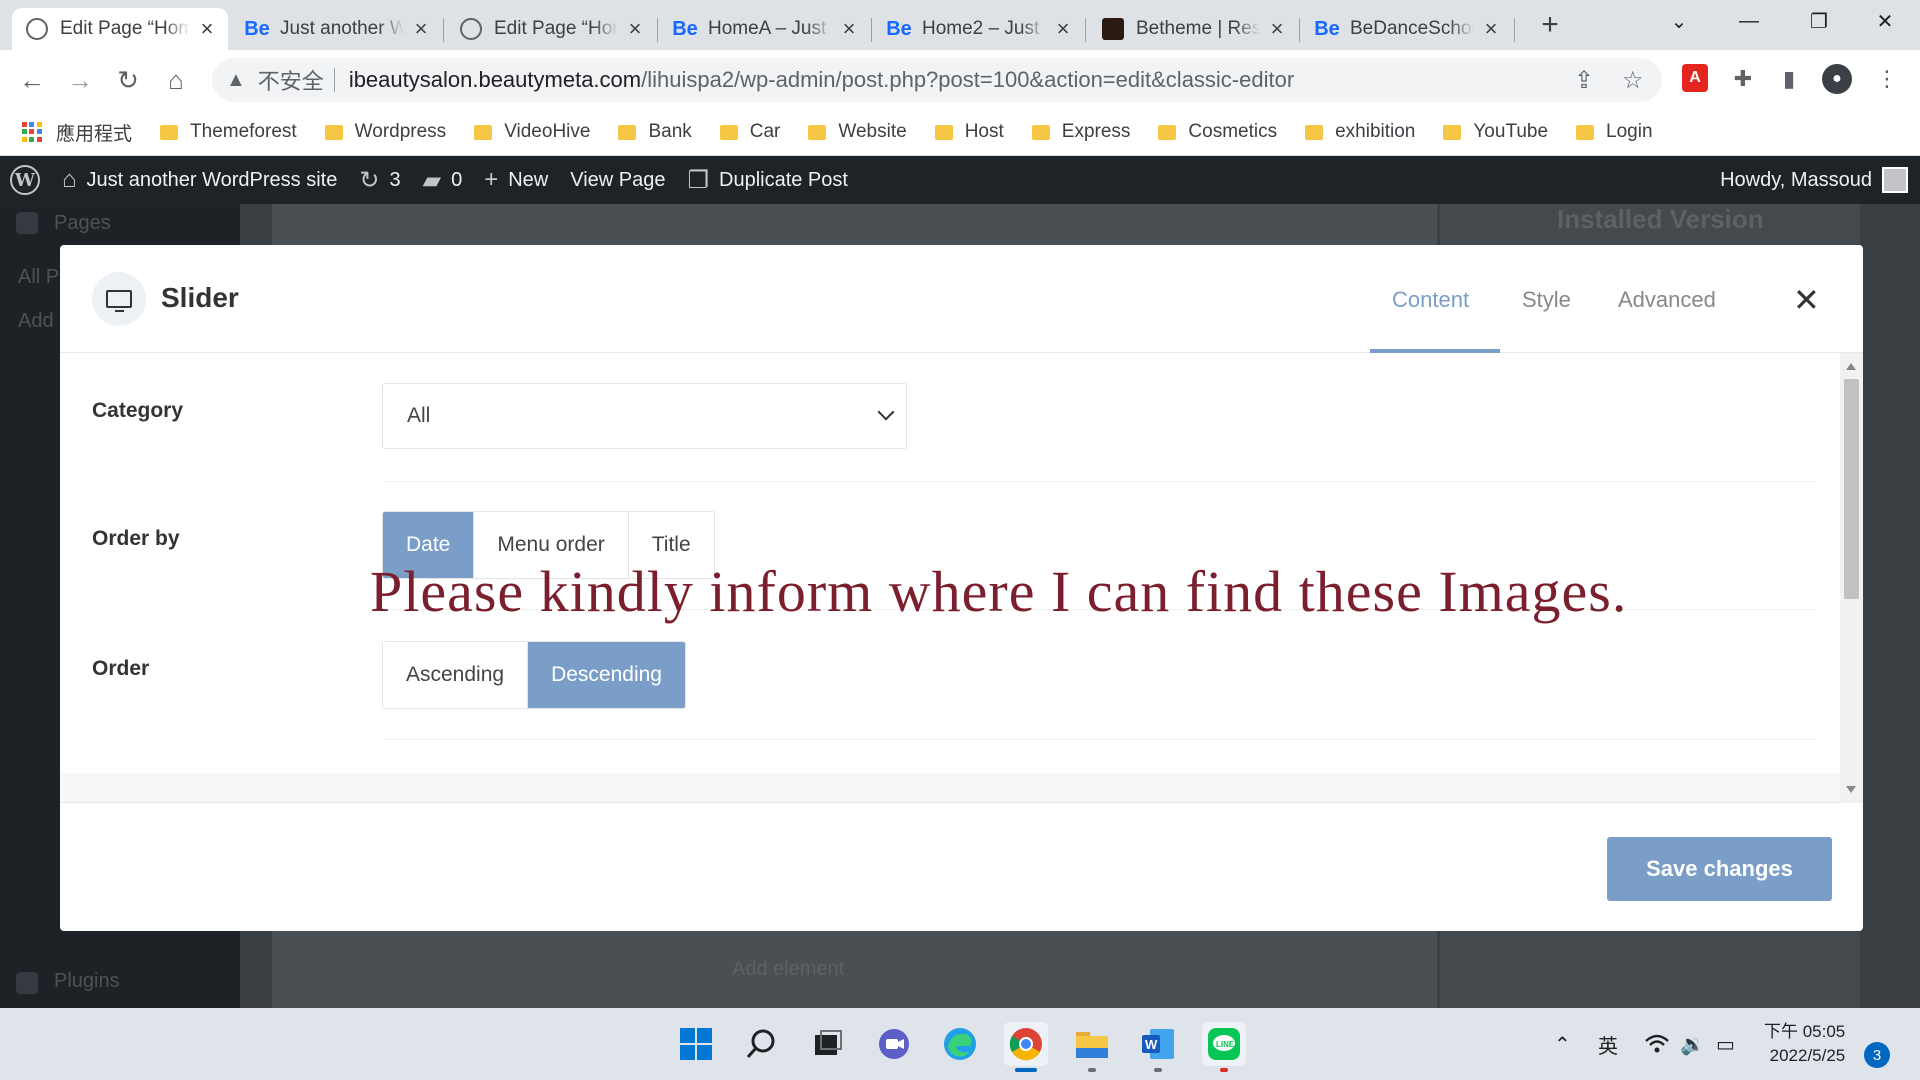  Describe the element at coordinates (337, 29) in the screenshot. I see `browser-tab-just-another: Be Just another WordPress site ×` at that location.